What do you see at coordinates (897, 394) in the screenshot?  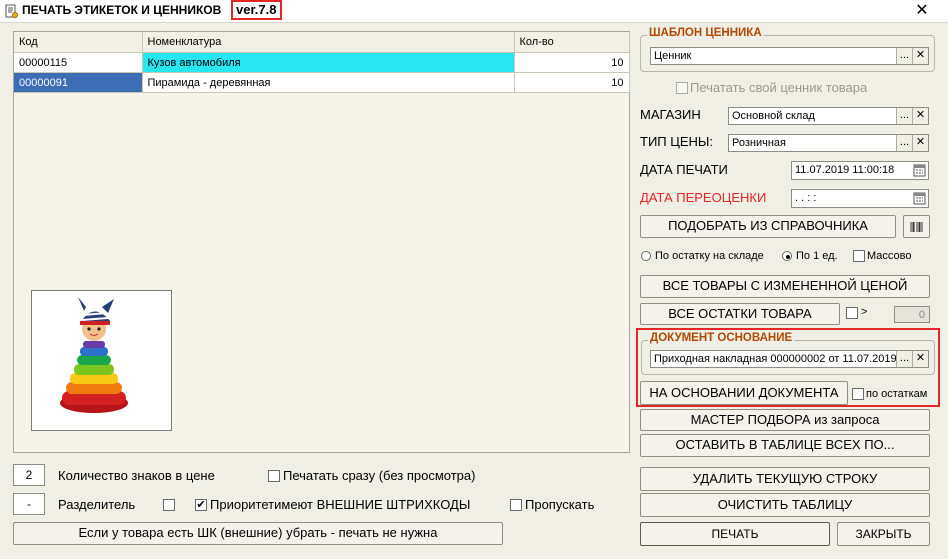 I see `by-stock-label: по остаткам` at bounding box center [897, 394].